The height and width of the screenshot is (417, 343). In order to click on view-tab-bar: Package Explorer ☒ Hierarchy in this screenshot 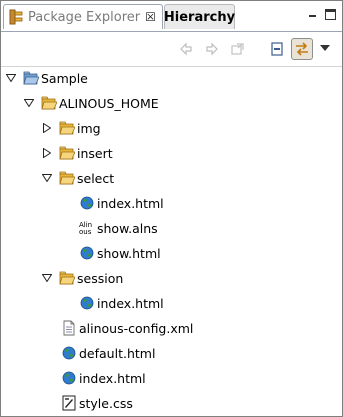, I will do `click(171, 16)`.